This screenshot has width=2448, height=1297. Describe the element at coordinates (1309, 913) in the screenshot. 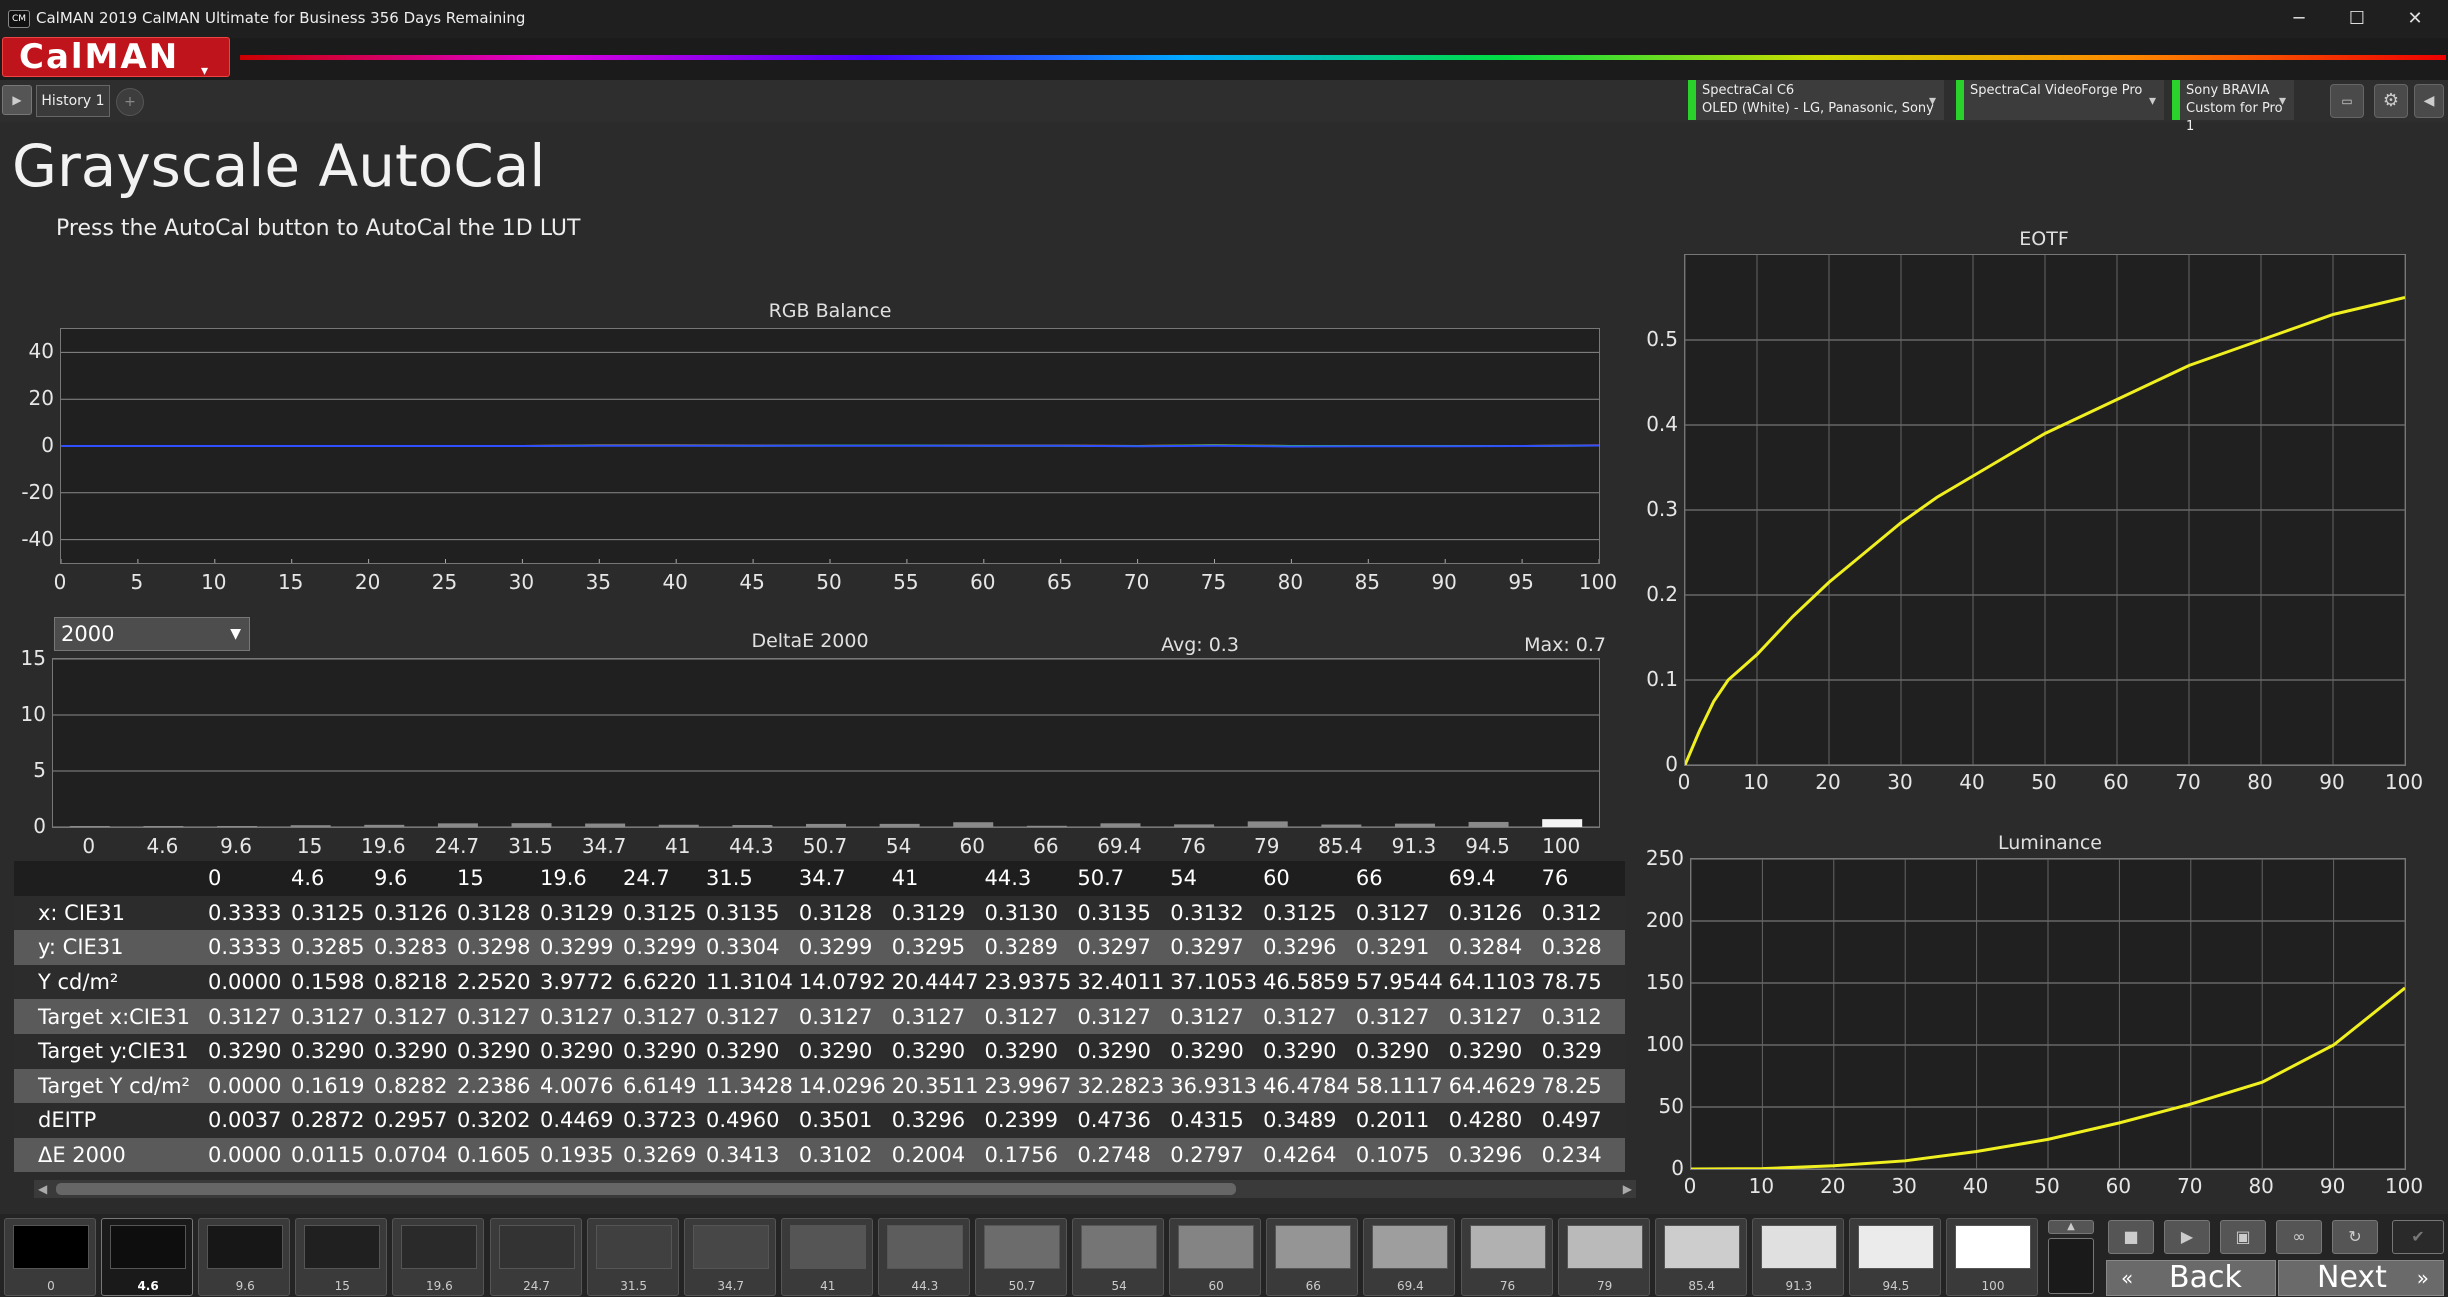

I see `table-cell: 0.3125` at that location.